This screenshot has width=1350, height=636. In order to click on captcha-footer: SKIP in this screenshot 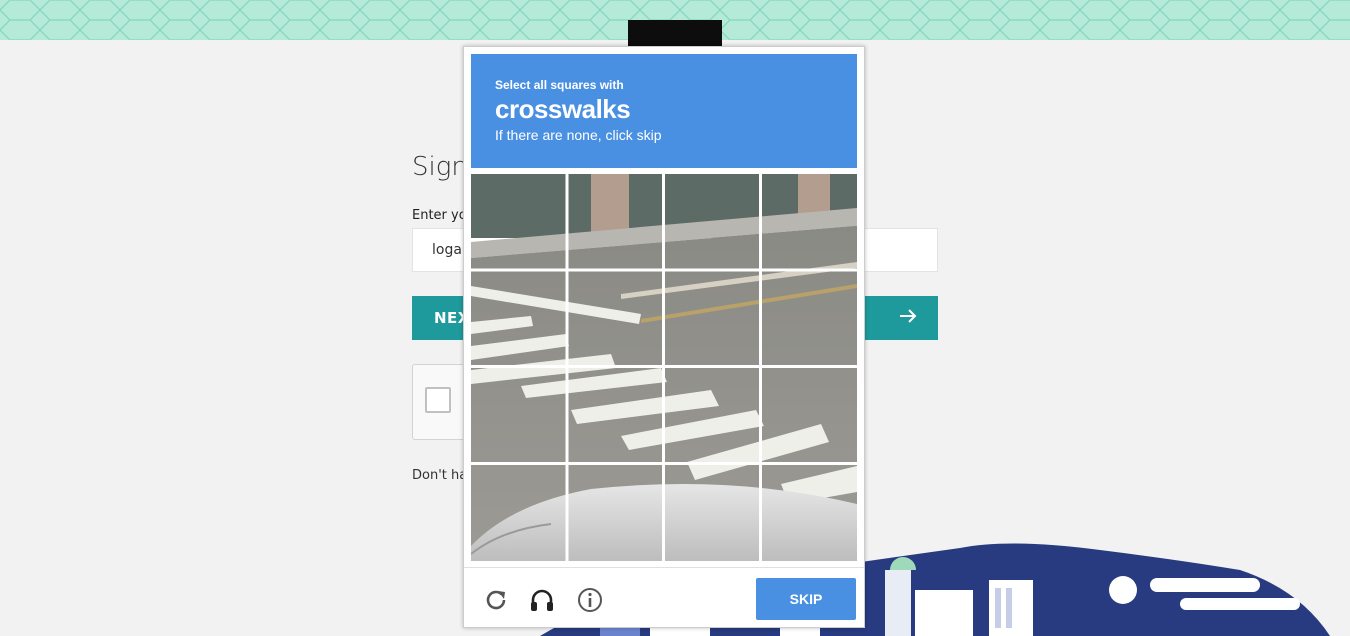, I will do `click(664, 597)`.